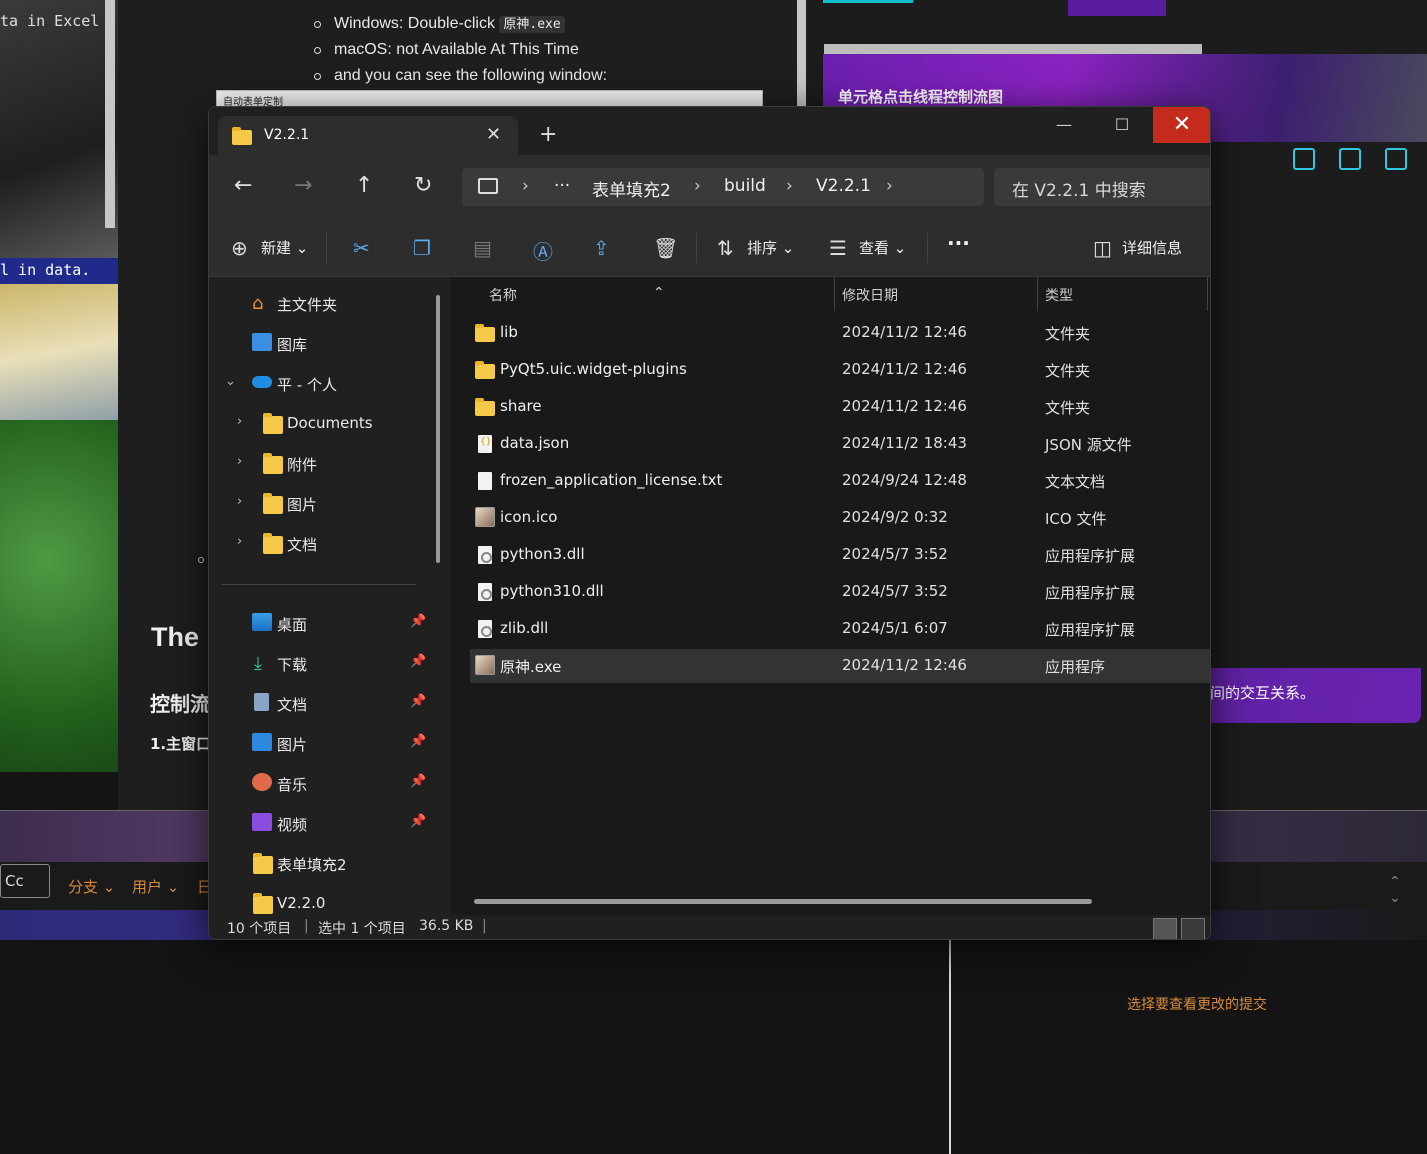  Describe the element at coordinates (1304, 159) in the screenshot. I see `outline-icon` at that location.